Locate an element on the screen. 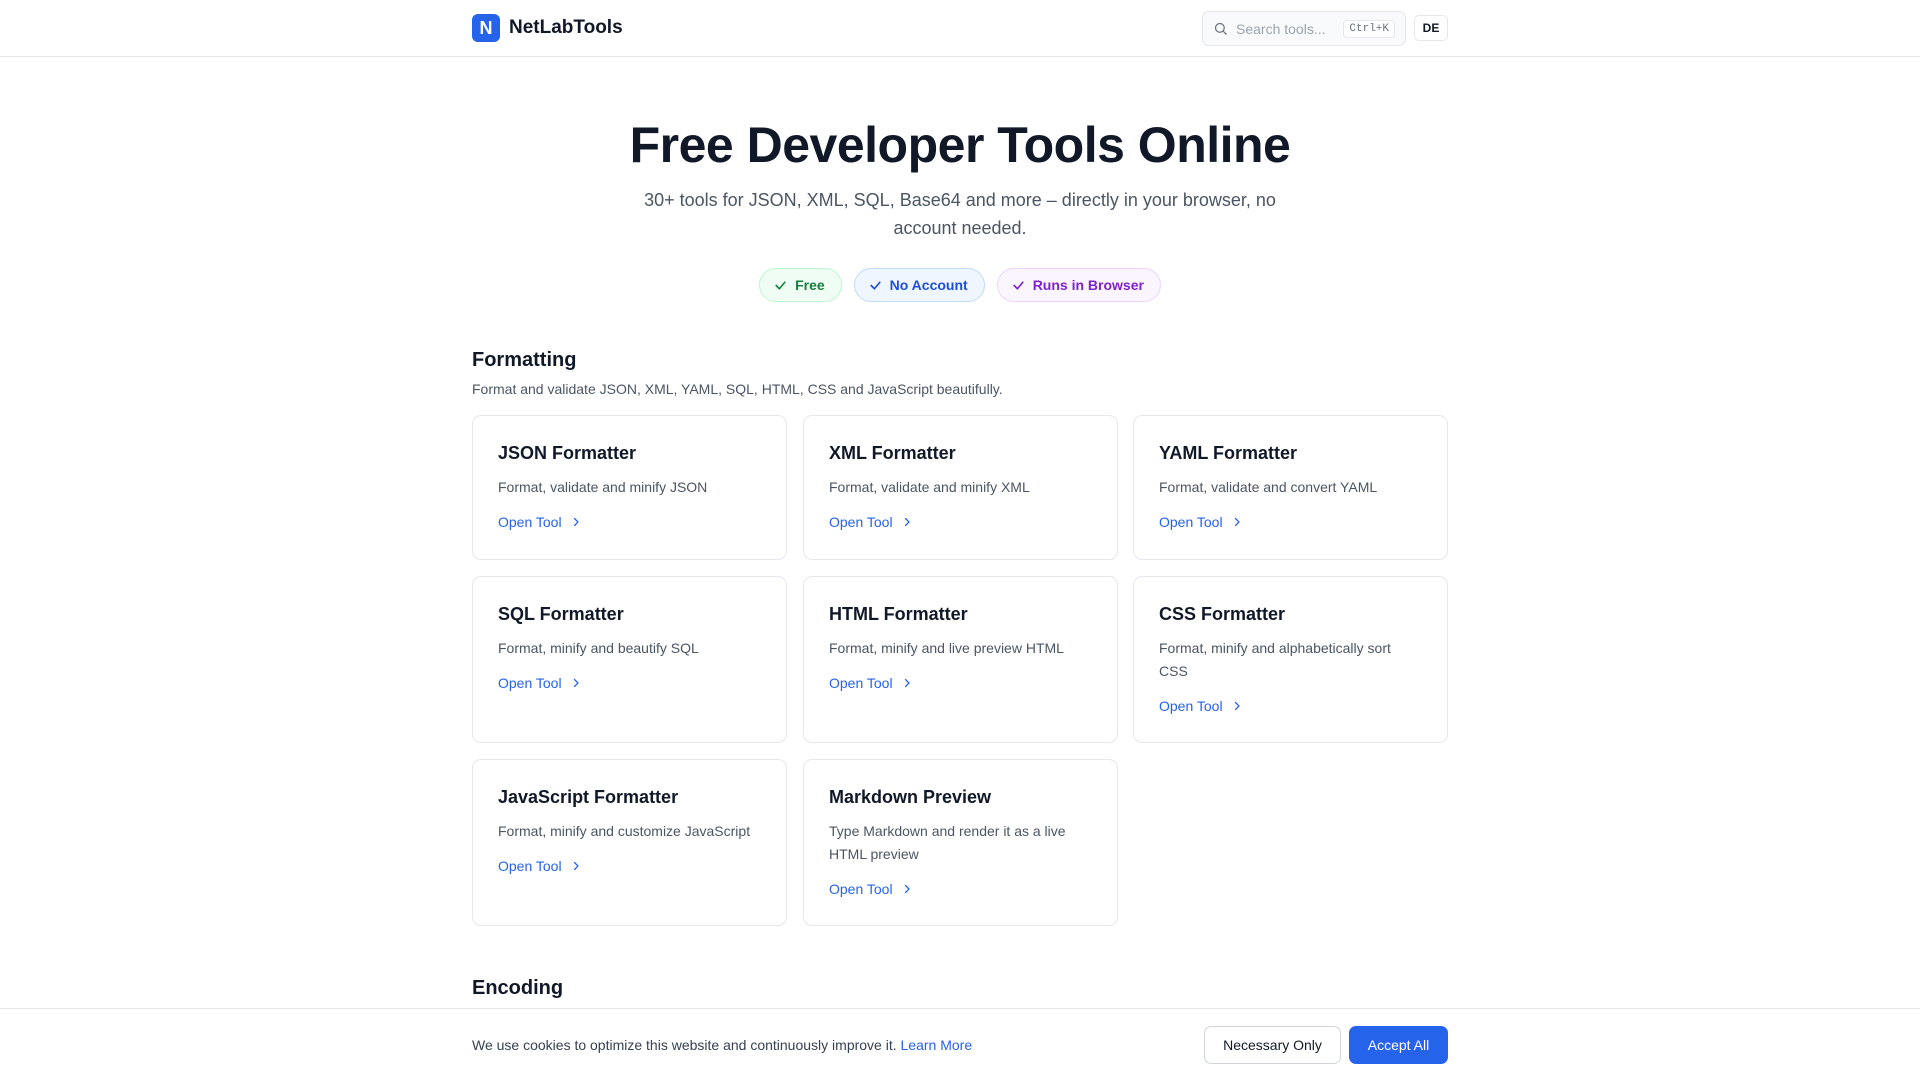 The height and width of the screenshot is (1080, 1920). brand-name: NetLabTools is located at coordinates (566, 27).